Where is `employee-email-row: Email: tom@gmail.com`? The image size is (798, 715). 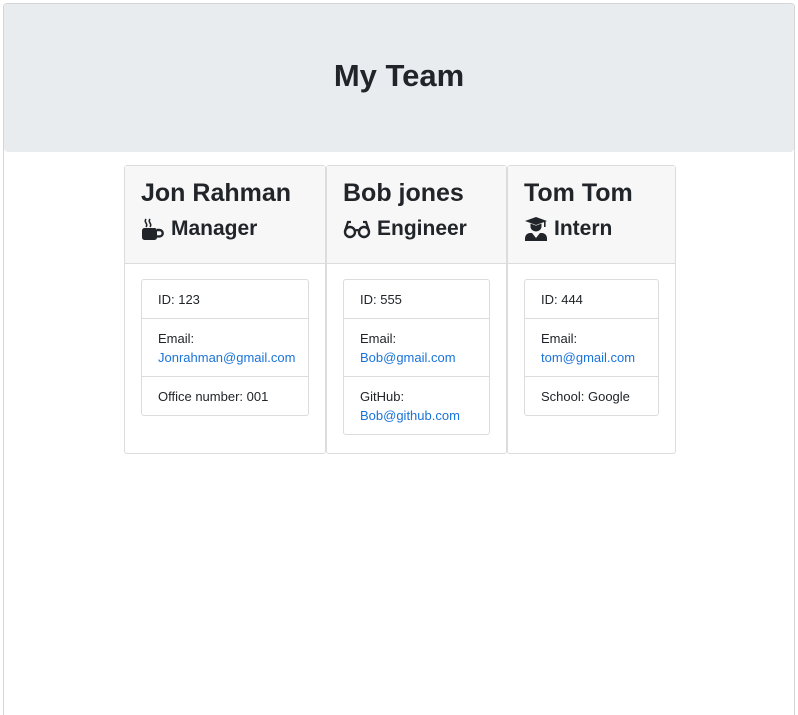
employee-email-row: Email: tom@gmail.com is located at coordinates (591, 347).